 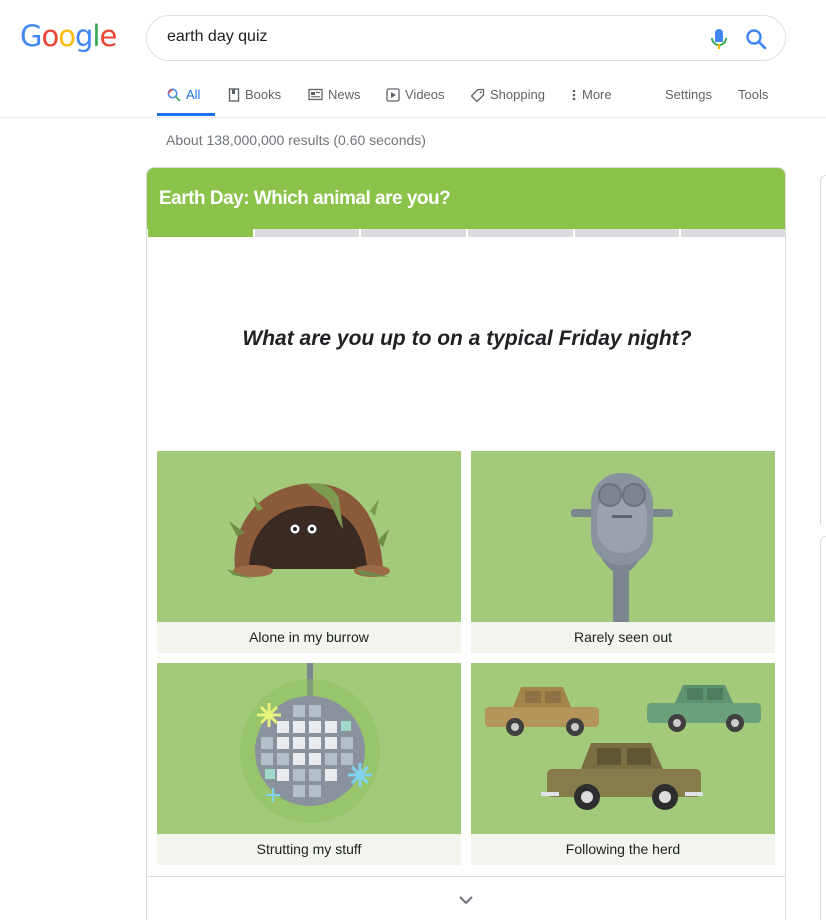 I want to click on google-logo: Google, so click(x=68, y=36).